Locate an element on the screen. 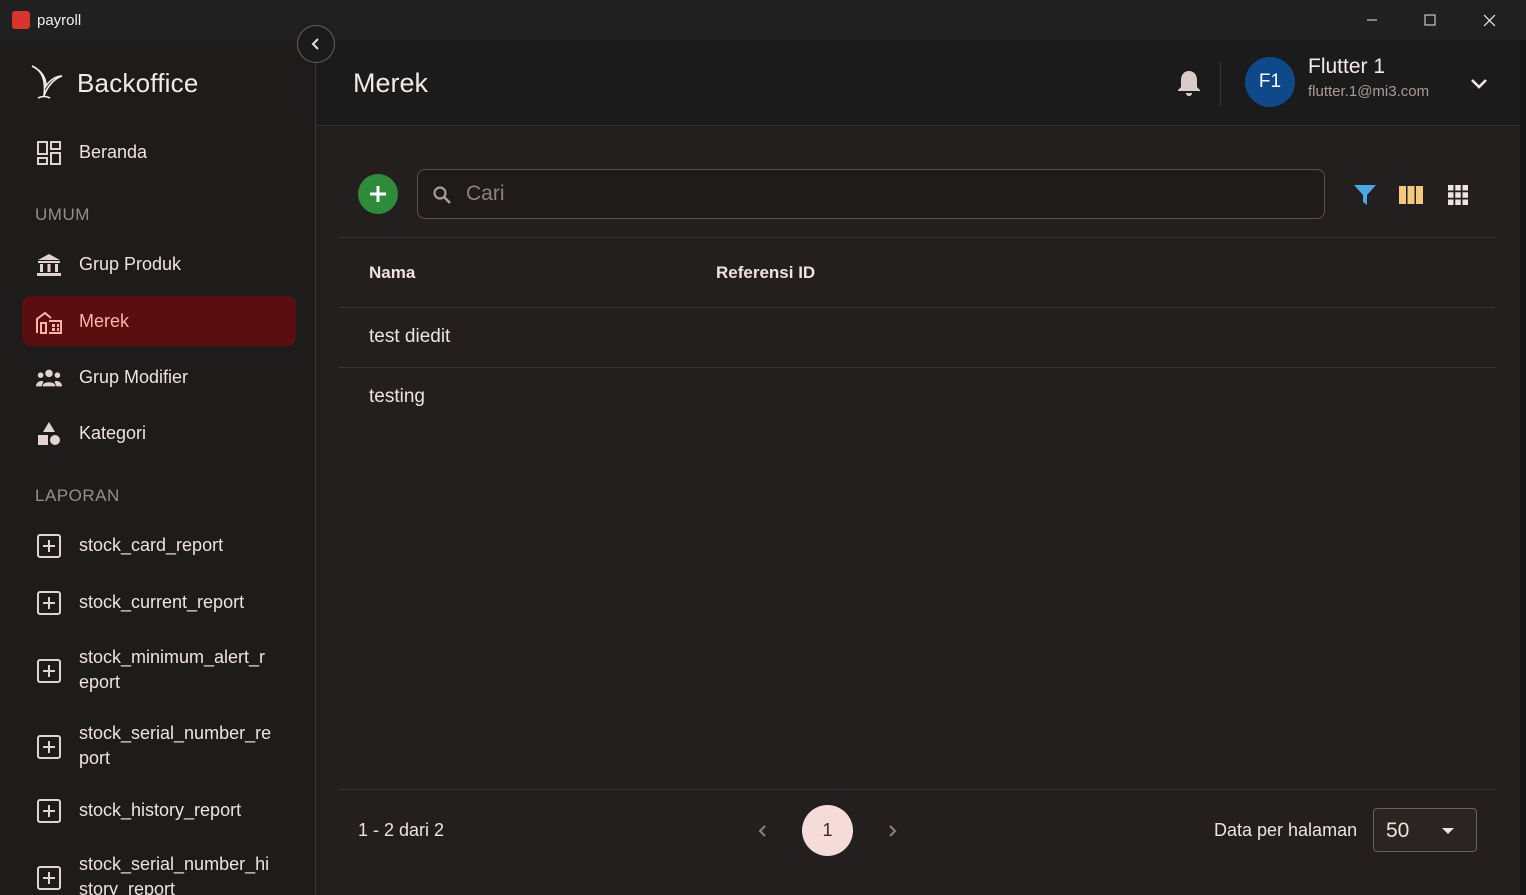  table-row: testing is located at coordinates (917, 398).